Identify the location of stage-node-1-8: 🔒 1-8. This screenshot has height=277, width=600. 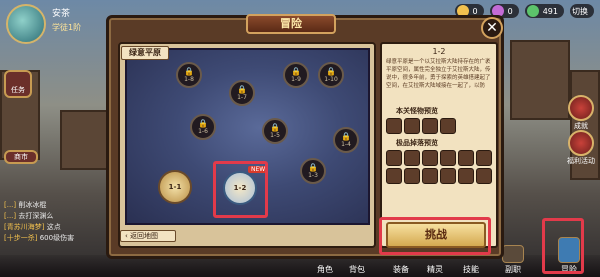
(189, 75).